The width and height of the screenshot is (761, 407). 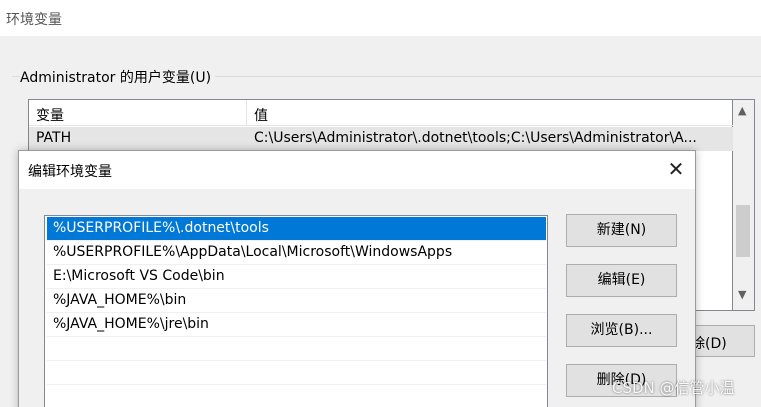 What do you see at coordinates (34, 20) in the screenshot?
I see `window-title: 环境变量` at bounding box center [34, 20].